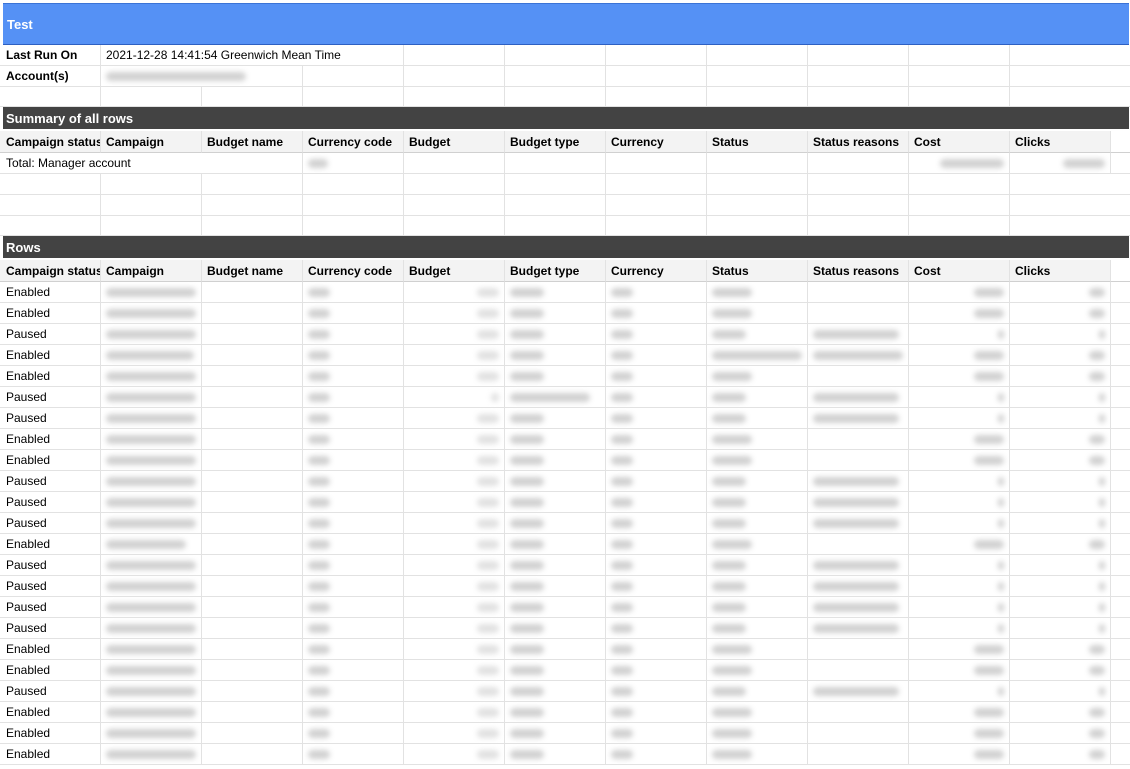 Image resolution: width=1130 pixels, height=769 pixels. Describe the element at coordinates (959, 163) in the screenshot. I see `summary-cost` at that location.